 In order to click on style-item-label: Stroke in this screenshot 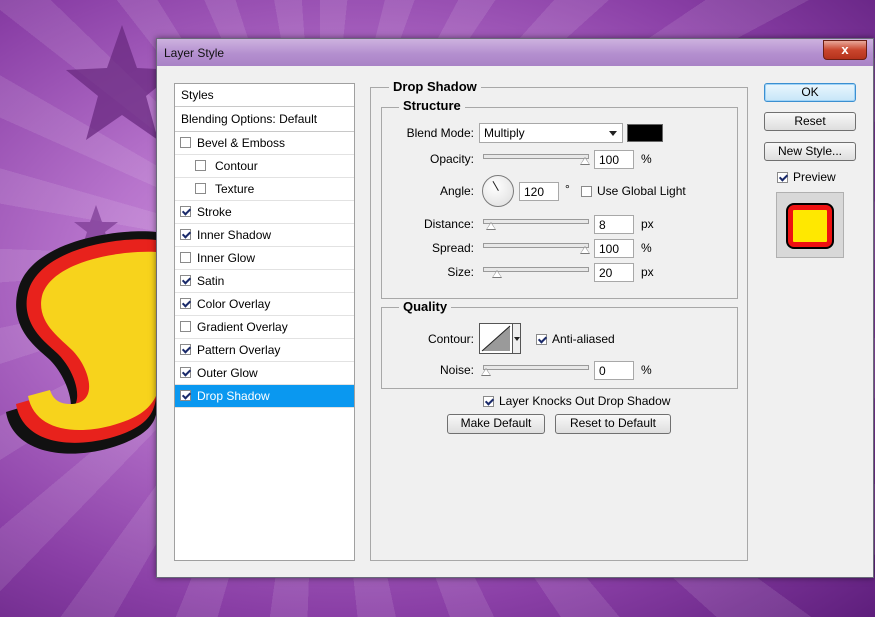, I will do `click(214, 212)`.